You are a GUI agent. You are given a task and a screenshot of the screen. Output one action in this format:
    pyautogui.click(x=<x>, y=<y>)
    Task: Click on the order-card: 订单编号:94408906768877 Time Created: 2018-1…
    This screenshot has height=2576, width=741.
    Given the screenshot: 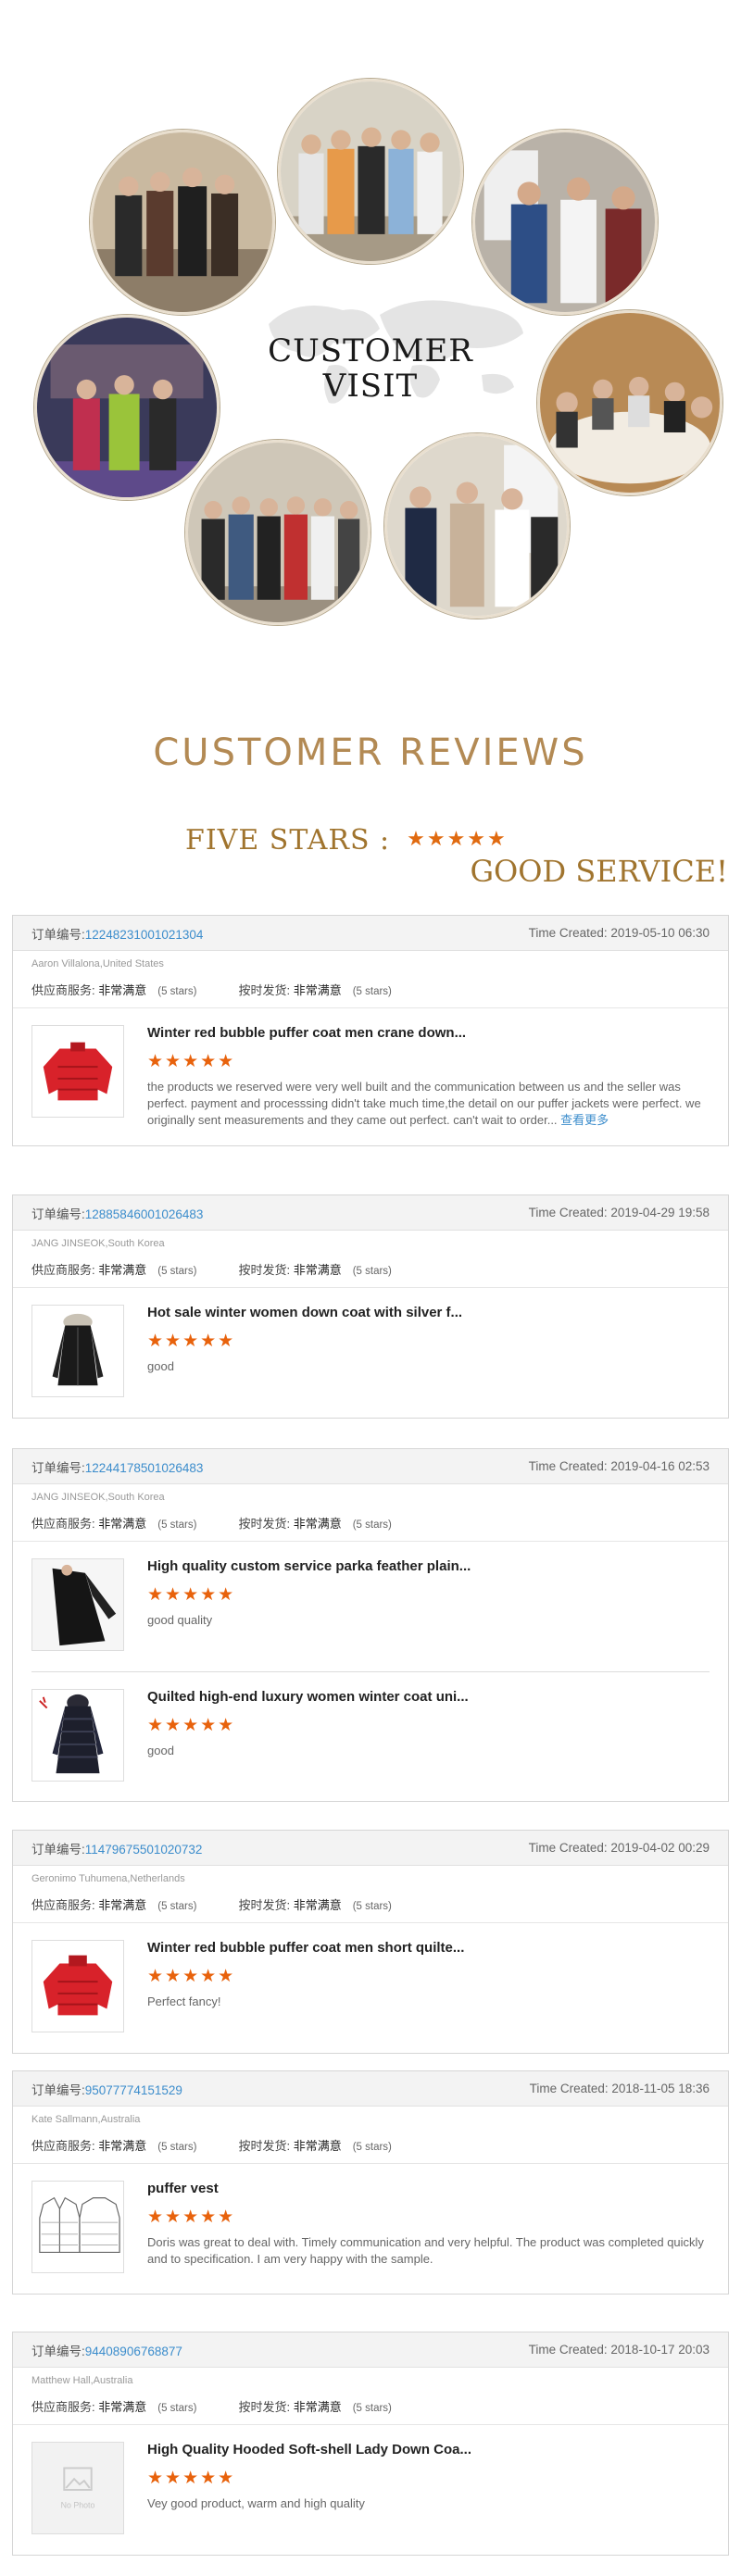 What is the action you would take?
    pyautogui.click(x=370, y=2444)
    